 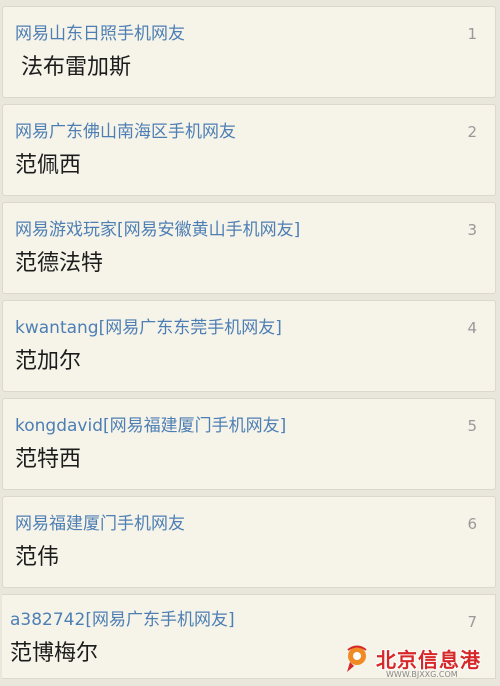 I want to click on floor-number: 7, so click(x=472, y=622).